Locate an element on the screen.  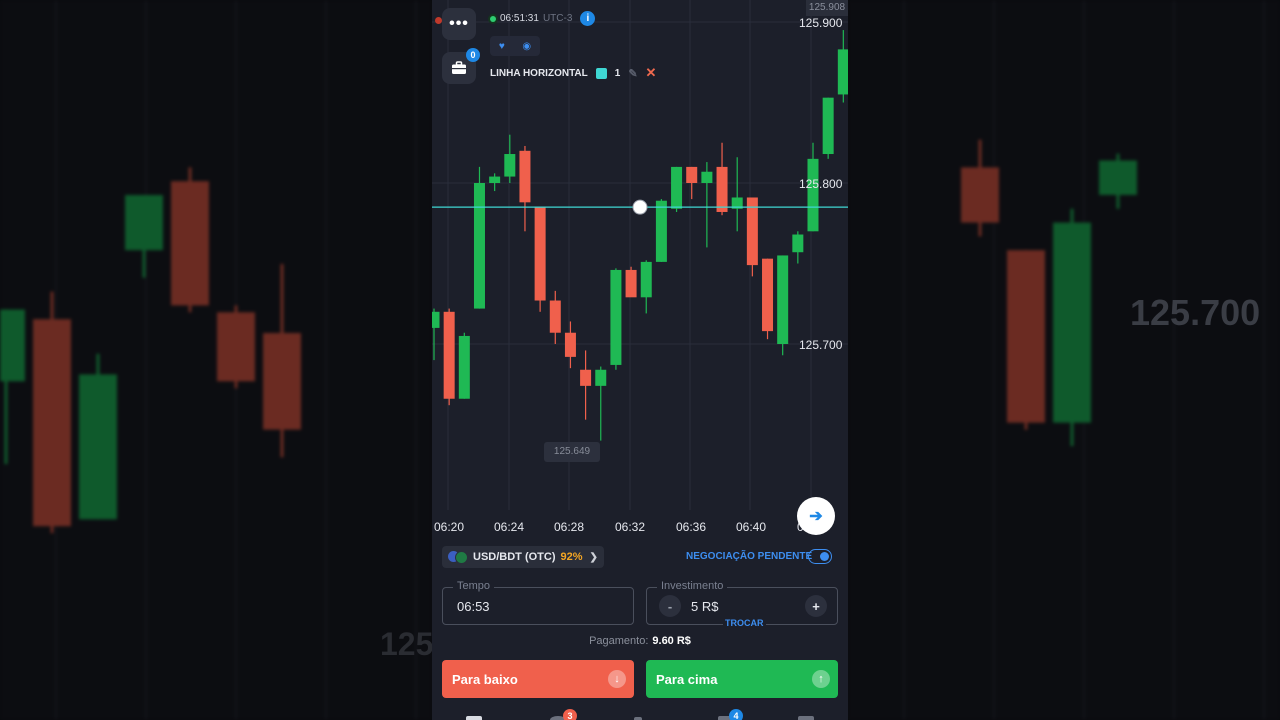
pending-order-toggle is located at coordinates (820, 556).